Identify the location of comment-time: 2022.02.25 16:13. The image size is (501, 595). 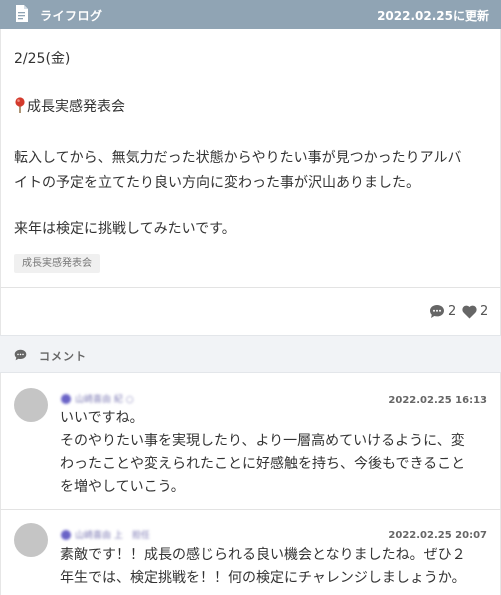
(437, 400).